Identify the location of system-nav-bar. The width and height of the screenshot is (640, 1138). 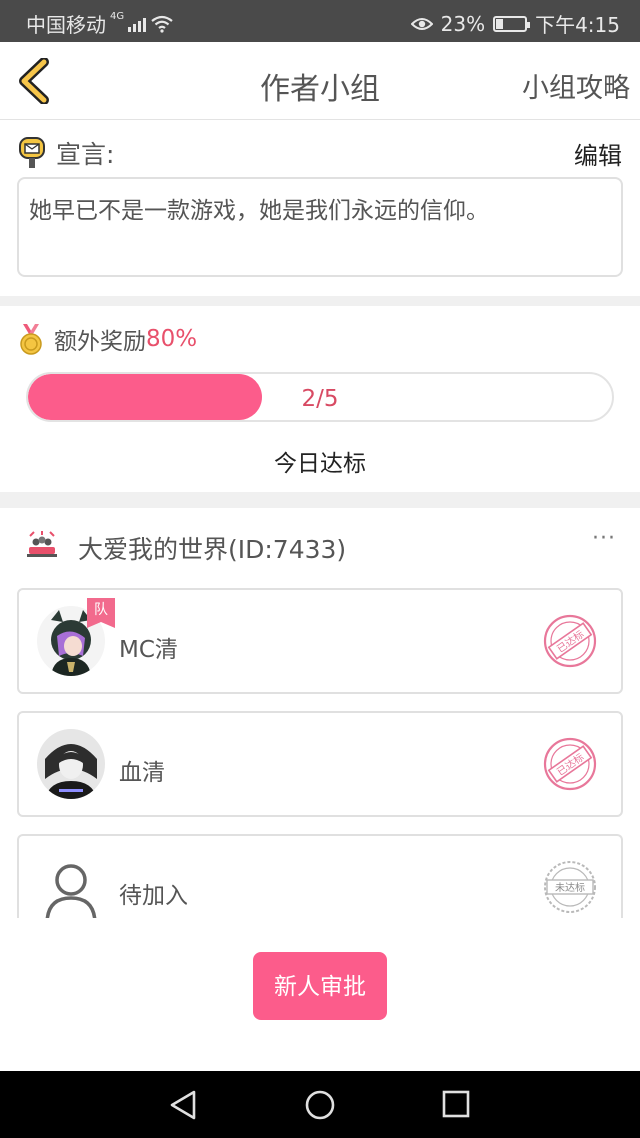
(320, 1104).